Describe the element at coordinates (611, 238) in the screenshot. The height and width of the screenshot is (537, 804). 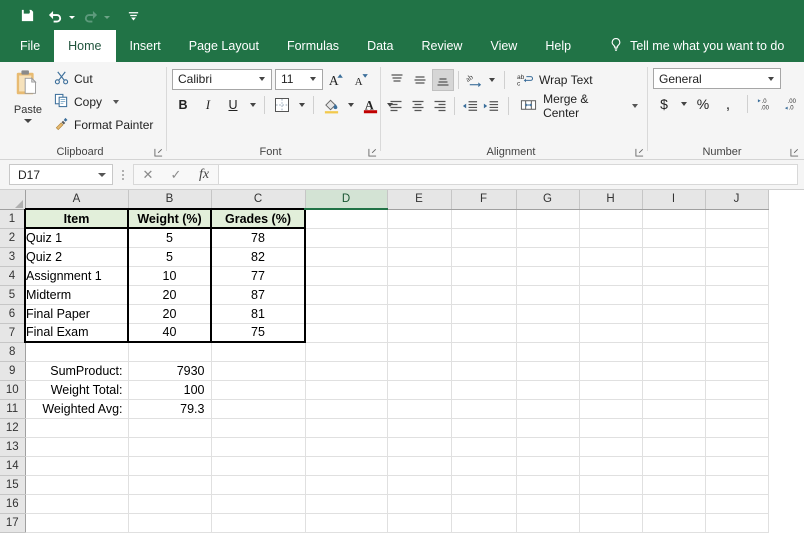
I see `cell-h2` at that location.